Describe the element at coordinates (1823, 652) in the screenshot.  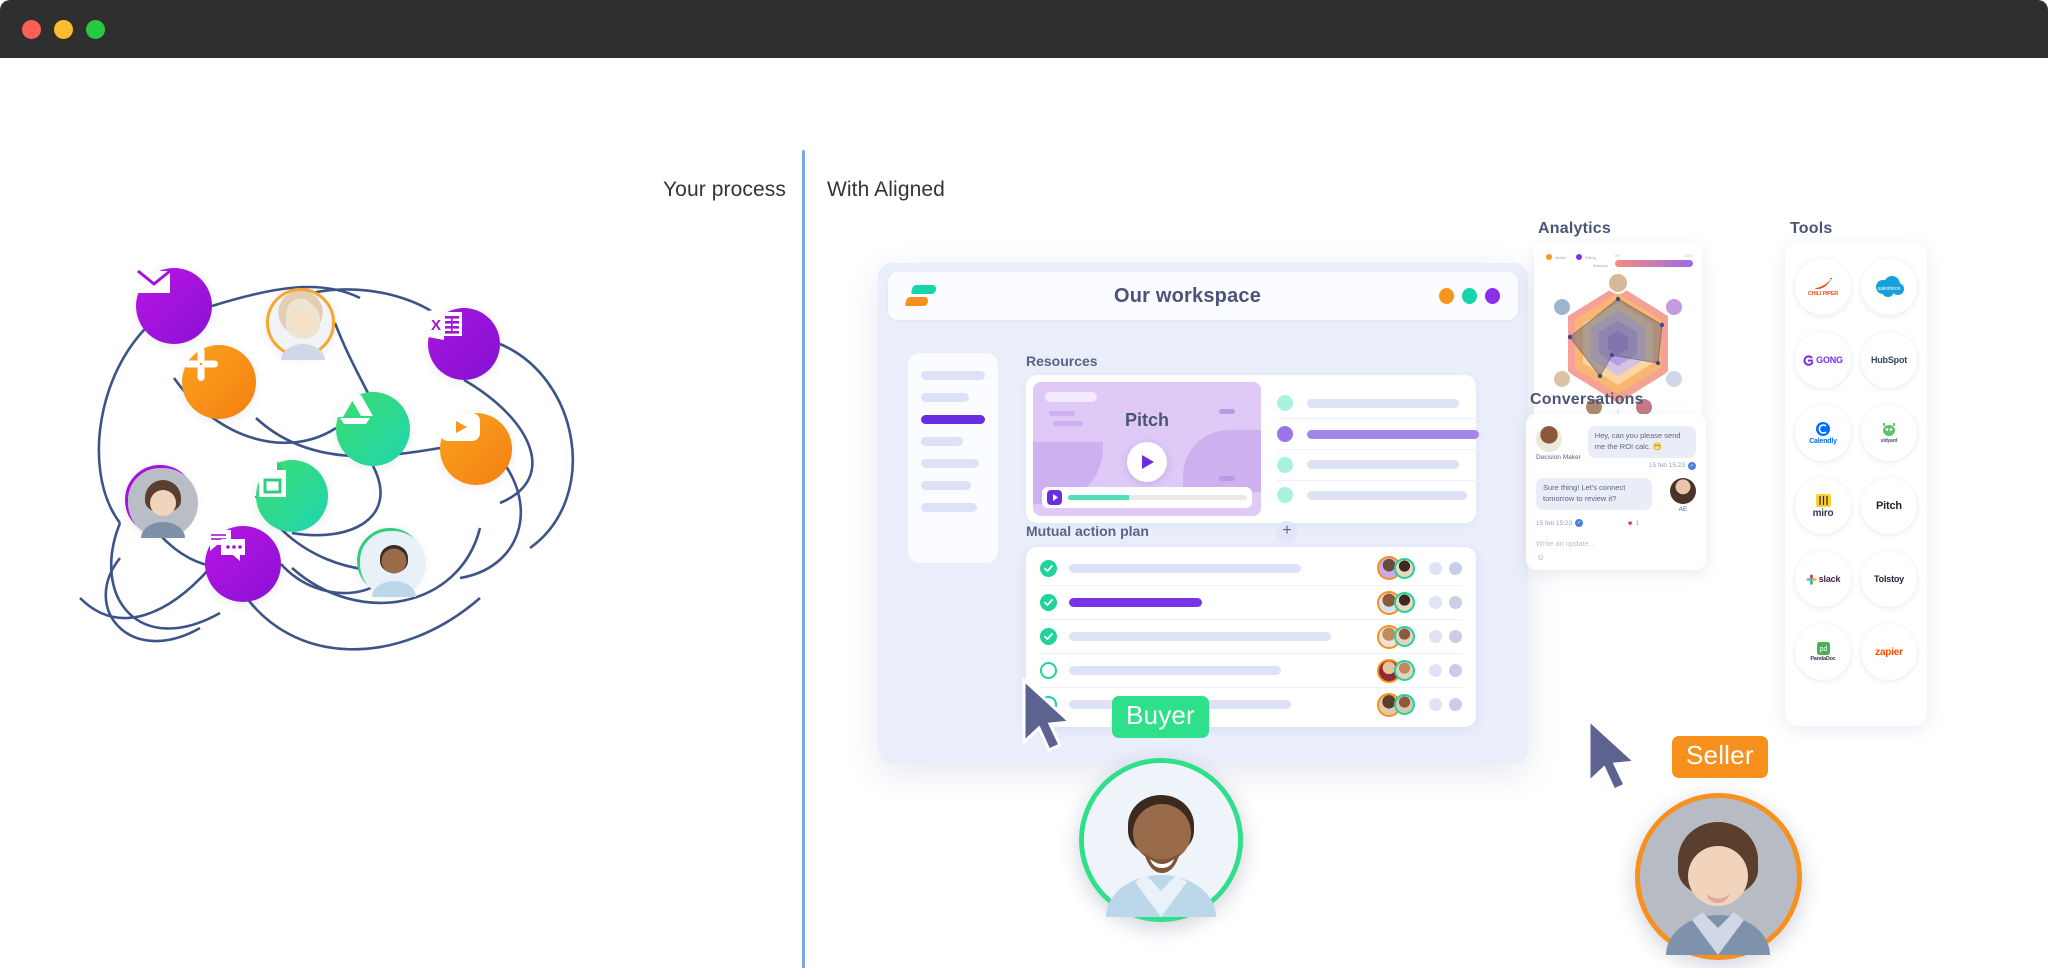
I see `tool-pandadoc: pd PandaDoc` at that location.